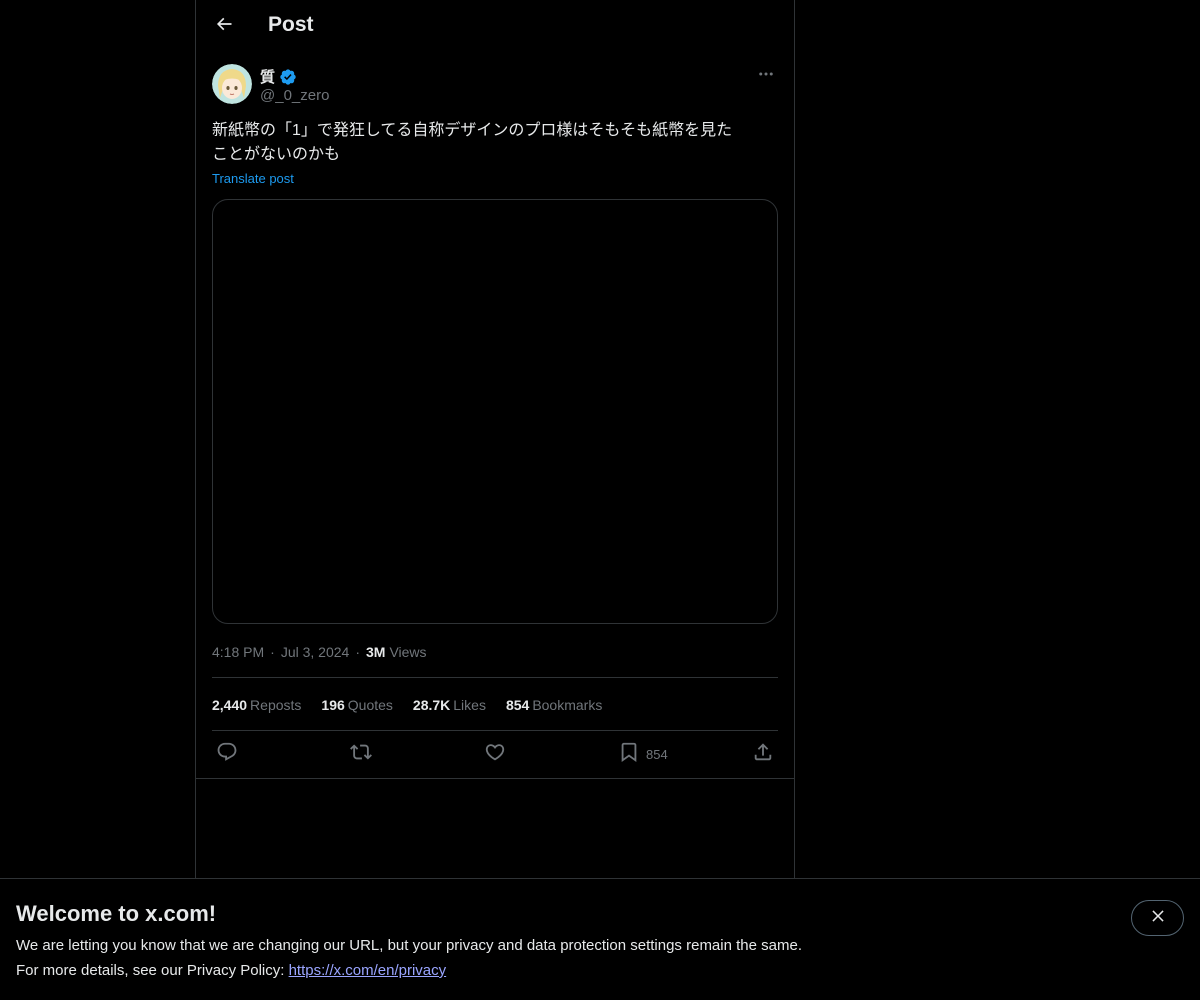 The width and height of the screenshot is (1200, 1000). Describe the element at coordinates (315, 652) in the screenshot. I see `post-date: Jul 3, 2024` at that location.